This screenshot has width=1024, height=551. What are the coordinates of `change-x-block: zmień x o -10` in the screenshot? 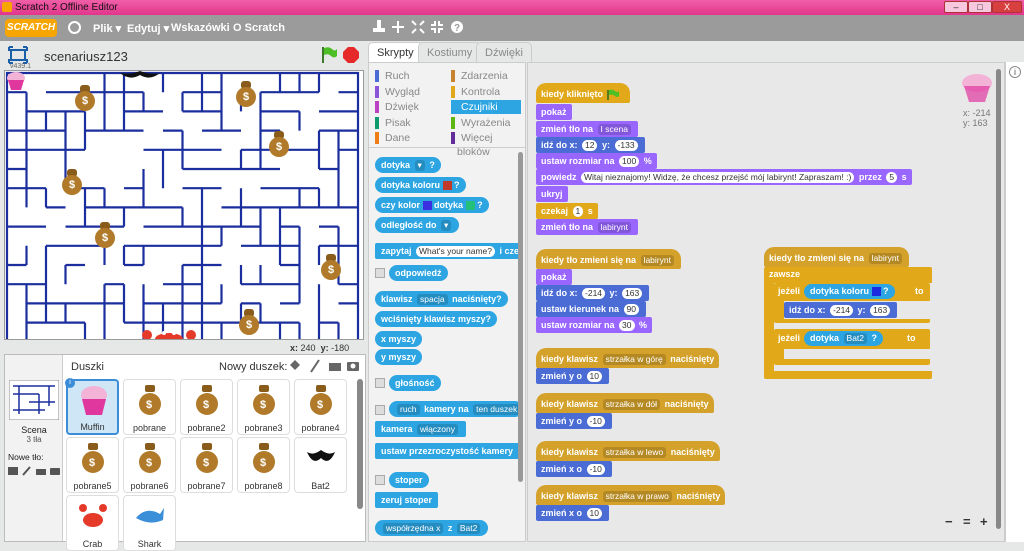 It's located at (574, 469).